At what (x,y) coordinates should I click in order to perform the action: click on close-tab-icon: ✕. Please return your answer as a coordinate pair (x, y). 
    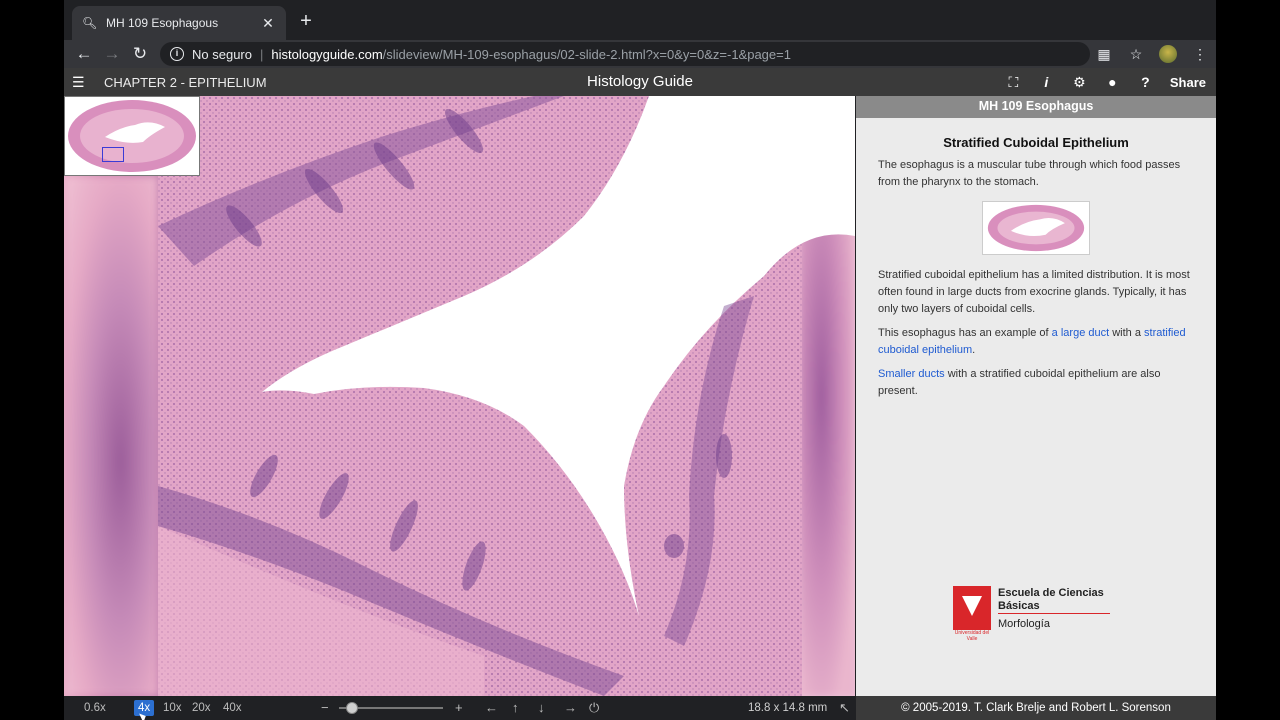
    Looking at the image, I should click on (268, 23).